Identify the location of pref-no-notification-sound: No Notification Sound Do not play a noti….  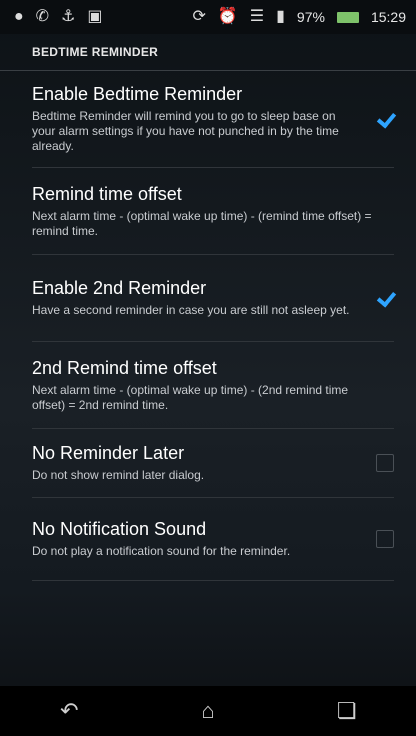
(208, 539).